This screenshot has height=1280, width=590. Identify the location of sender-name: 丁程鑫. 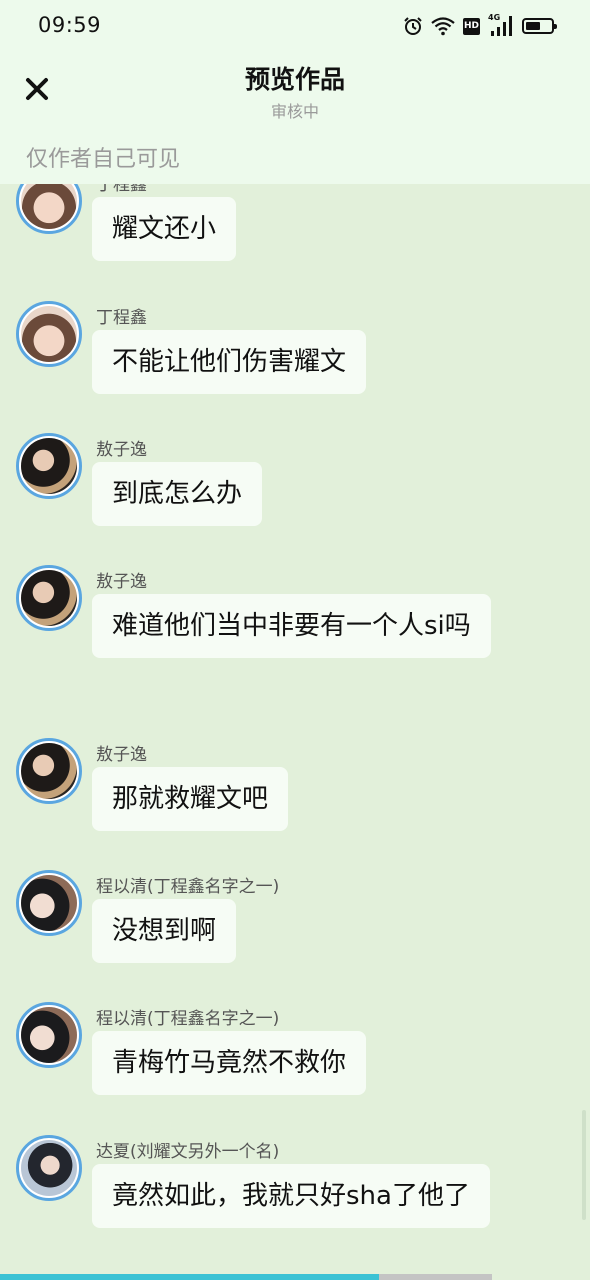
(121, 318).